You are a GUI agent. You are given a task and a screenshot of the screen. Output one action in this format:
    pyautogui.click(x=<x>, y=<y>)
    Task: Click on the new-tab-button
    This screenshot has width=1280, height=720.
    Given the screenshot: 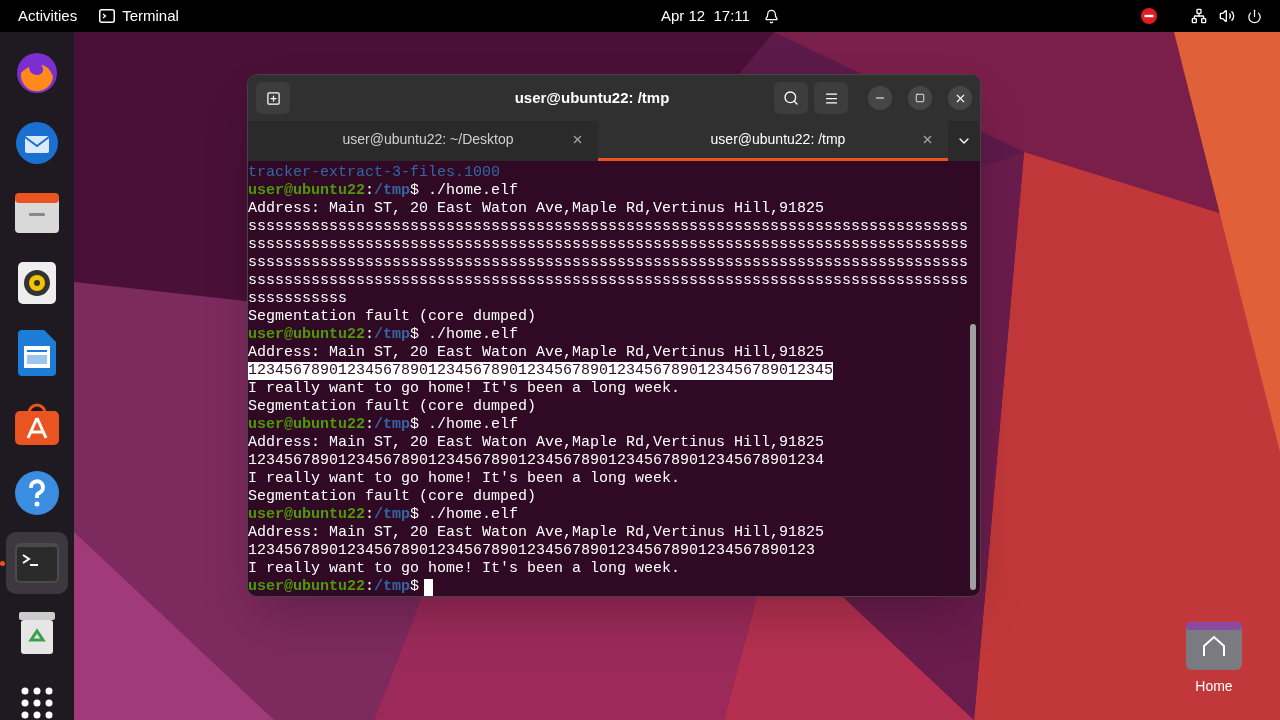 What is the action you would take?
    pyautogui.click(x=273, y=98)
    